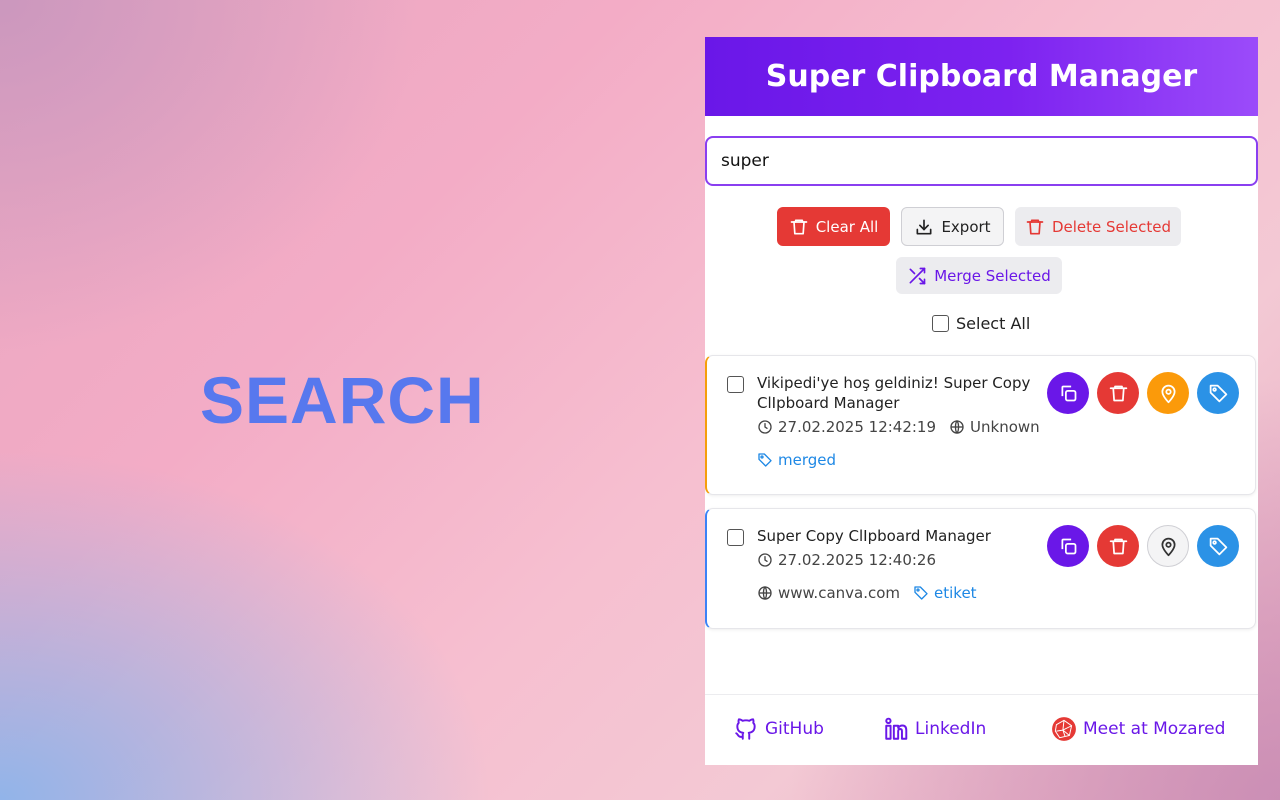 This screenshot has height=800, width=1280. I want to click on item-meta-row: 27.02.2025 12:42:19 Unknown, so click(898, 427).